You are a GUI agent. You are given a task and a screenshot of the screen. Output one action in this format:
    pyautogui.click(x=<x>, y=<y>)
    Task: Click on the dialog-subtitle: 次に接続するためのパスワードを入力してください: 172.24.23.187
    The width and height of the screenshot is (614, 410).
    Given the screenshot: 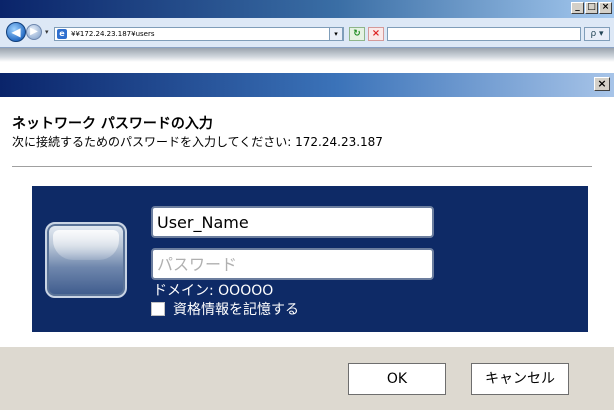 What is the action you would take?
    pyautogui.click(x=197, y=142)
    